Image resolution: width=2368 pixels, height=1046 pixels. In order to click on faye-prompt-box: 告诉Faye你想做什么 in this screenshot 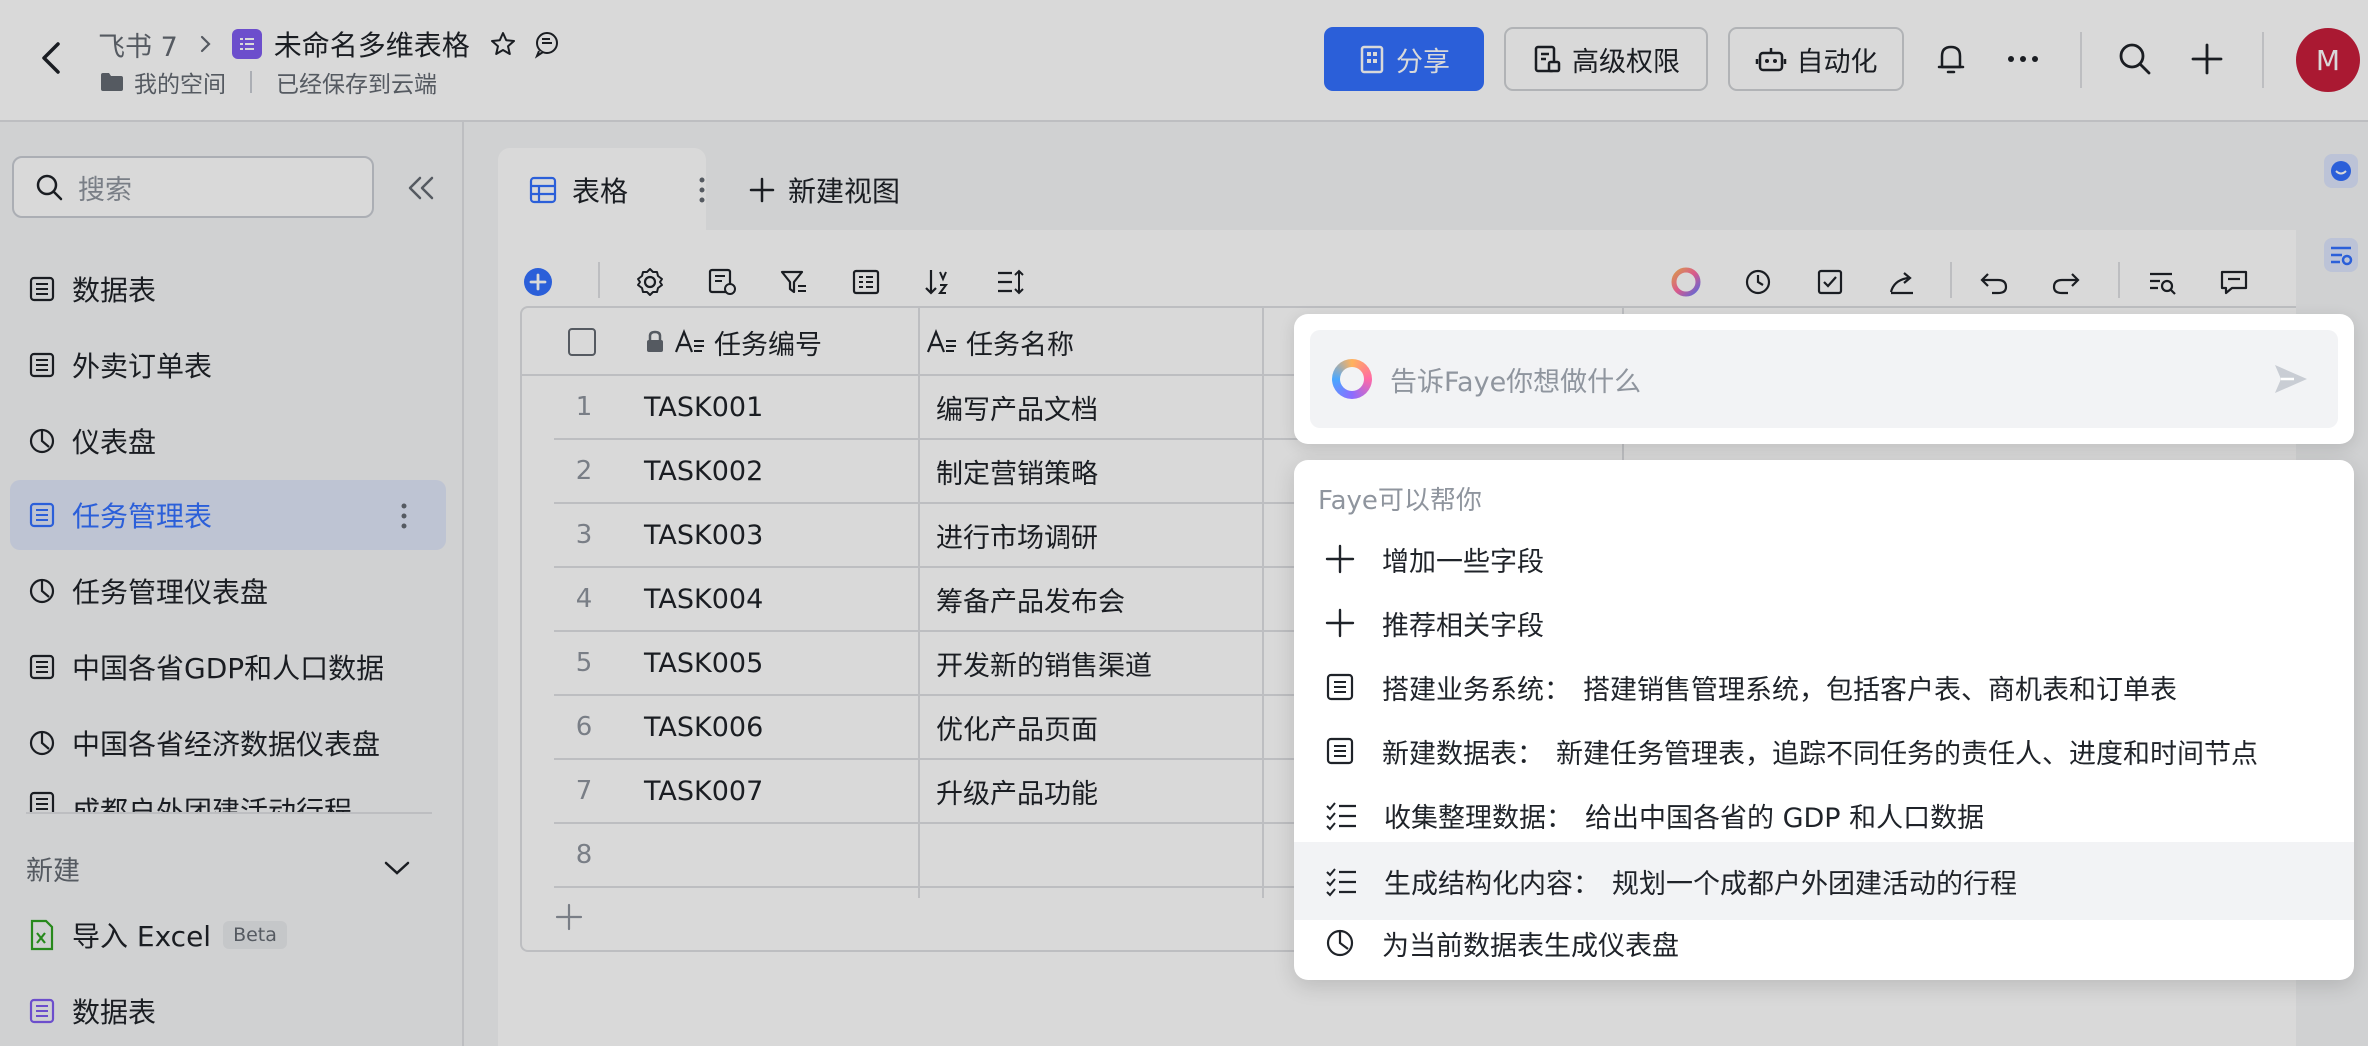, I will do `click(1824, 379)`.